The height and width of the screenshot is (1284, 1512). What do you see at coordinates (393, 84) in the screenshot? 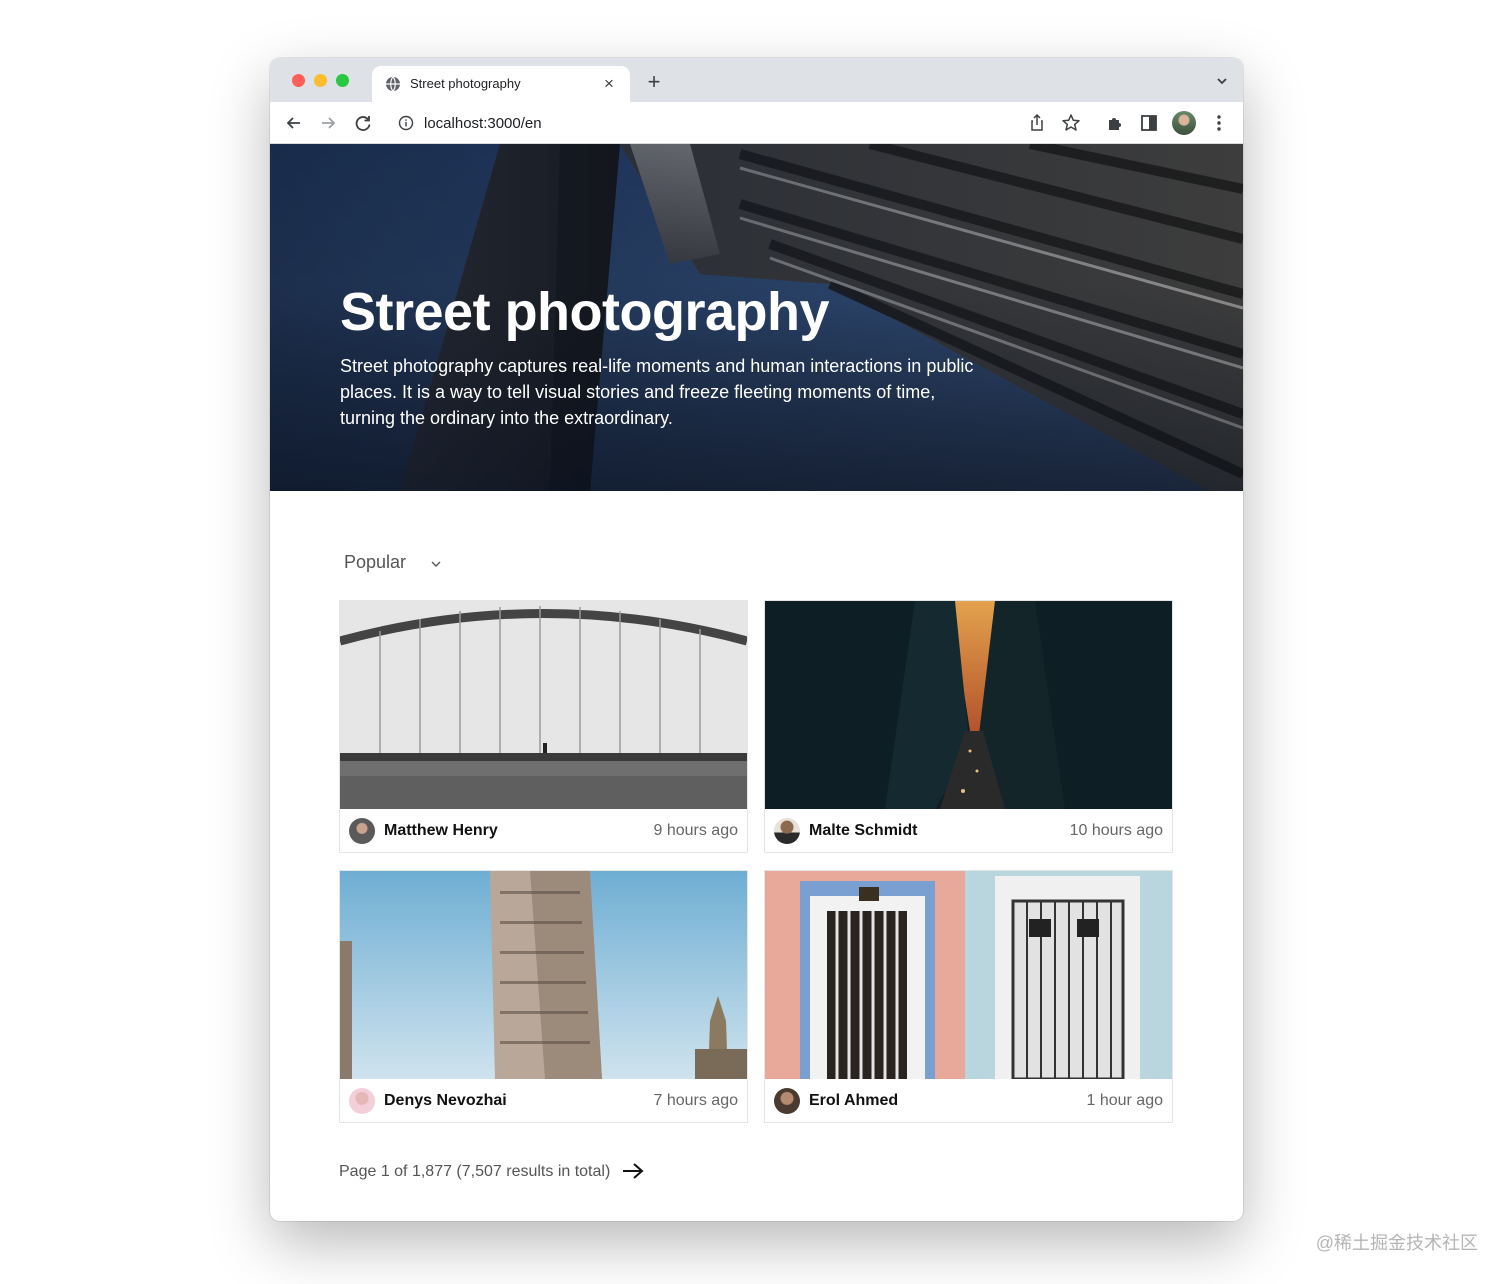
I see `globe-icon` at bounding box center [393, 84].